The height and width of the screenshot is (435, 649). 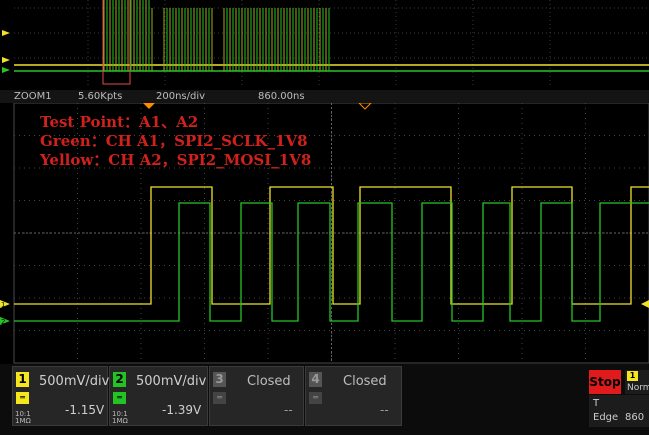 I want to click on channel-1-impedance: 10:1 1MΩ, so click(x=23, y=417).